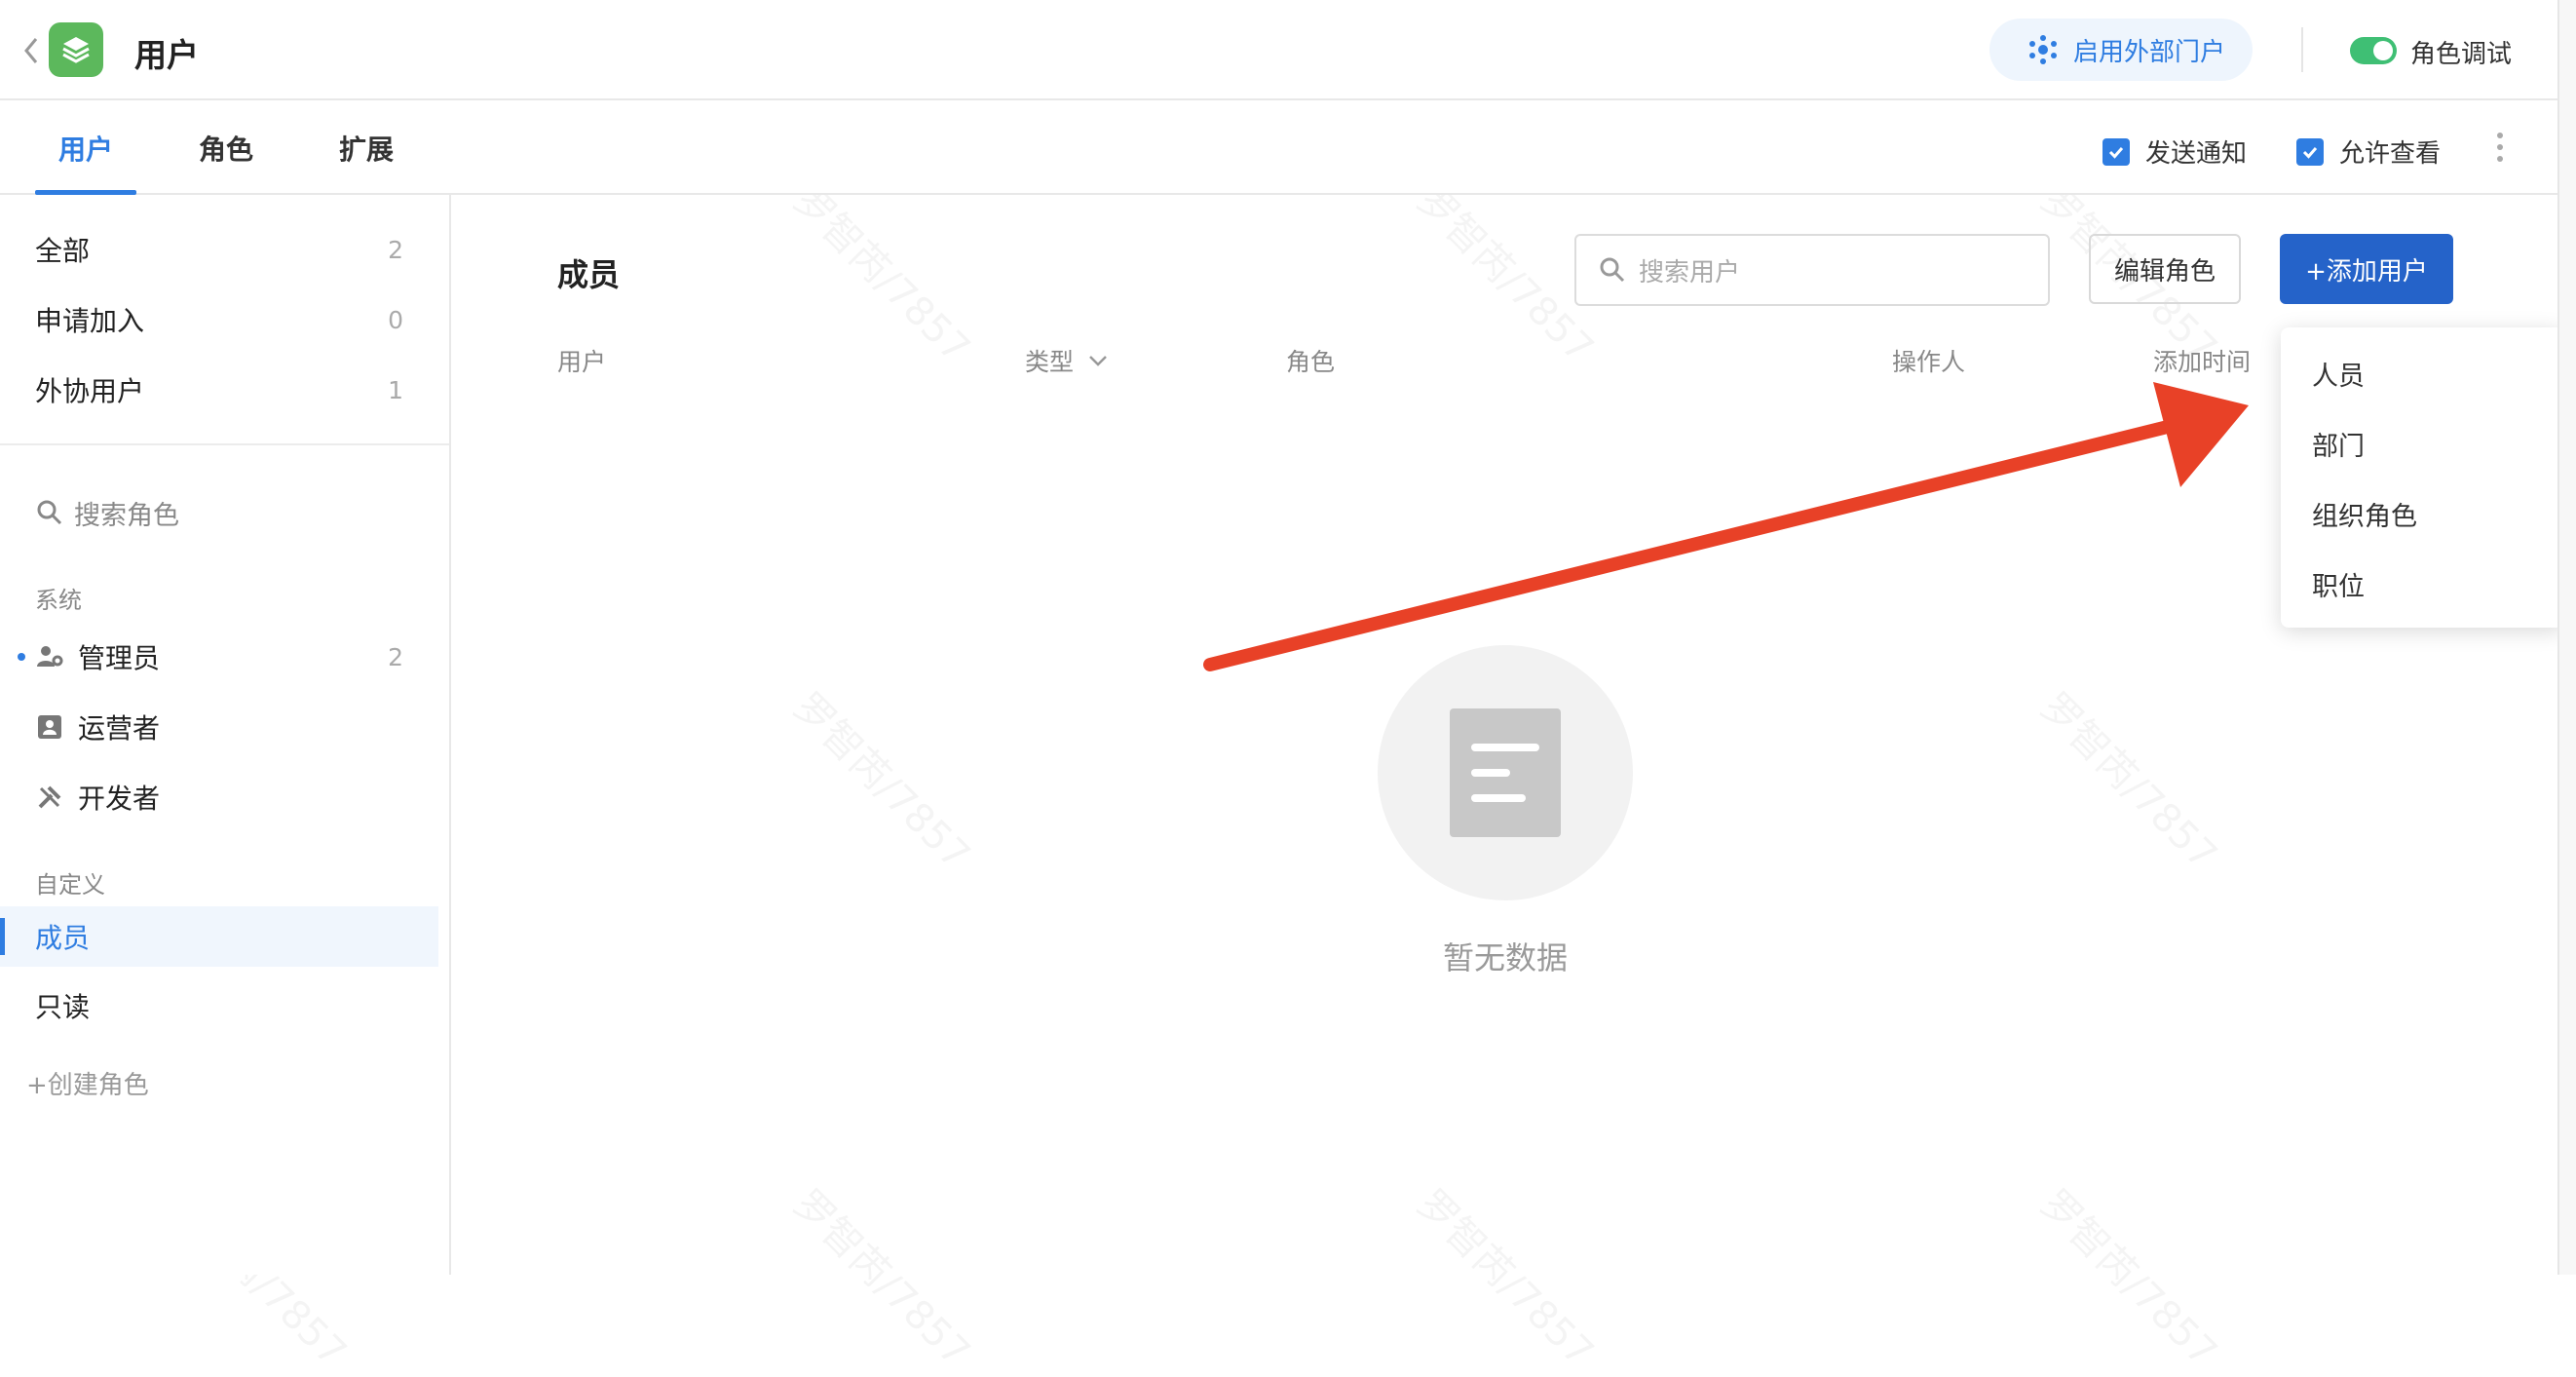  What do you see at coordinates (2422, 477) in the screenshot?
I see `add-user-menu: 人员 部门 组织角色 职位` at bounding box center [2422, 477].